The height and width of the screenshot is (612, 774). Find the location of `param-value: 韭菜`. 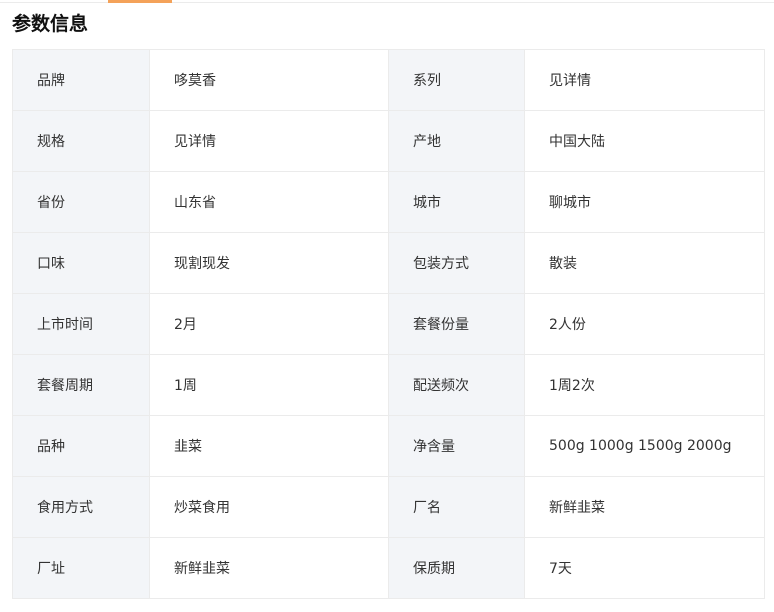

param-value: 韭菜 is located at coordinates (269, 446).